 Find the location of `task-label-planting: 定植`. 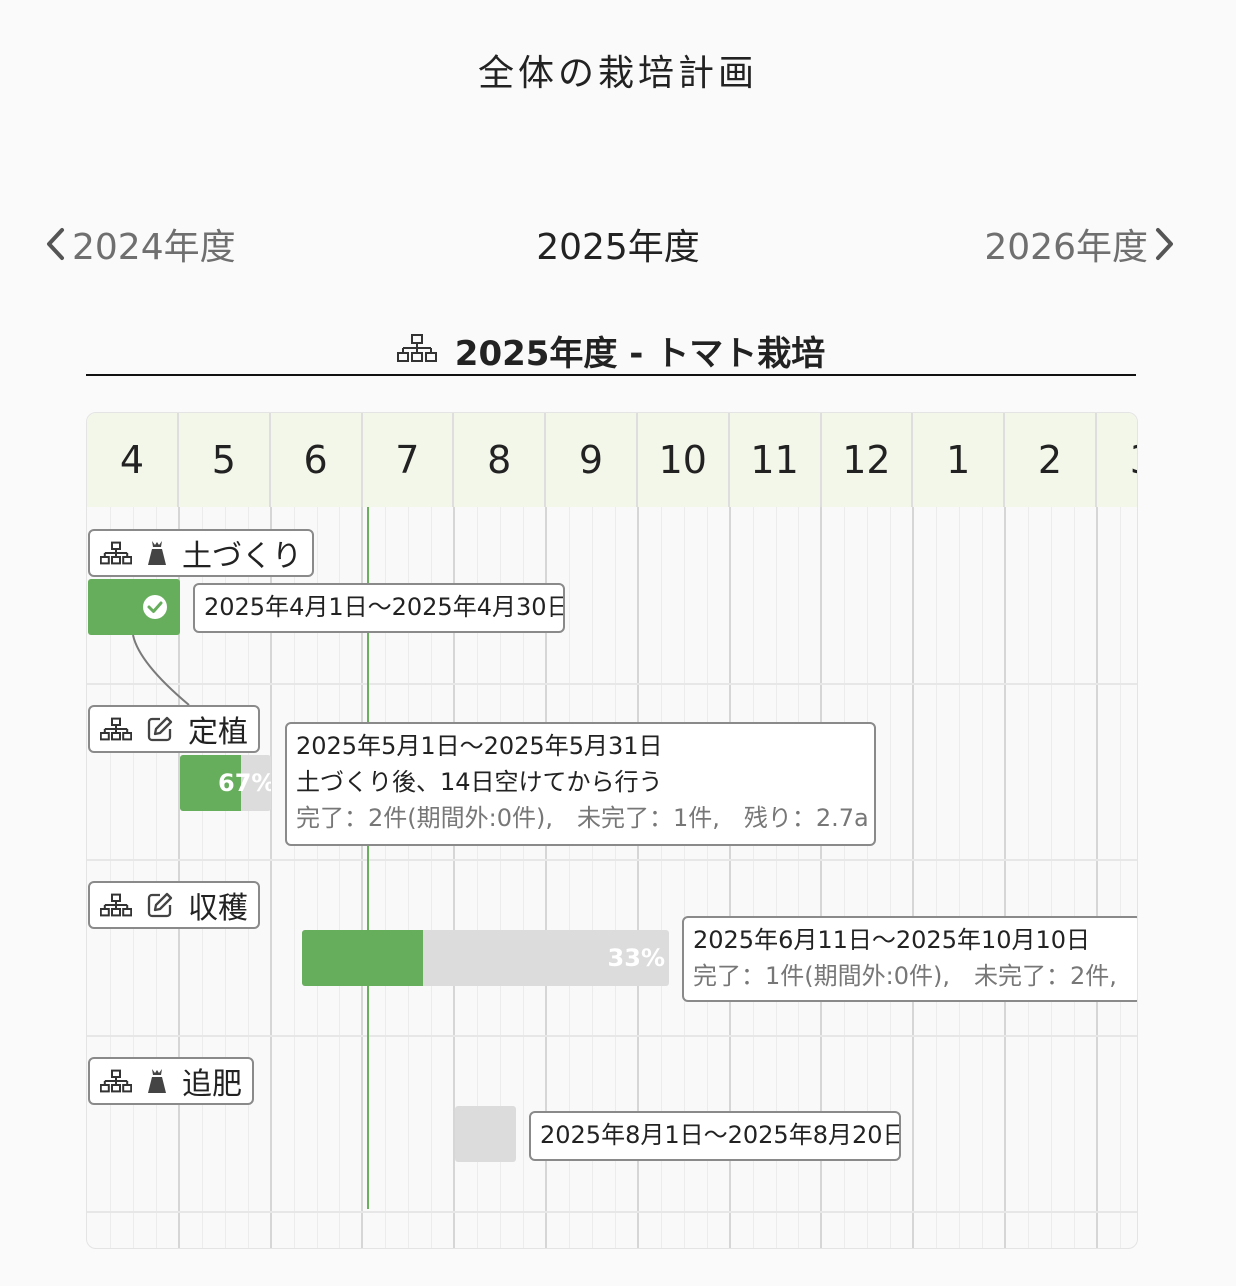

task-label-planting: 定植 is located at coordinates (174, 729).